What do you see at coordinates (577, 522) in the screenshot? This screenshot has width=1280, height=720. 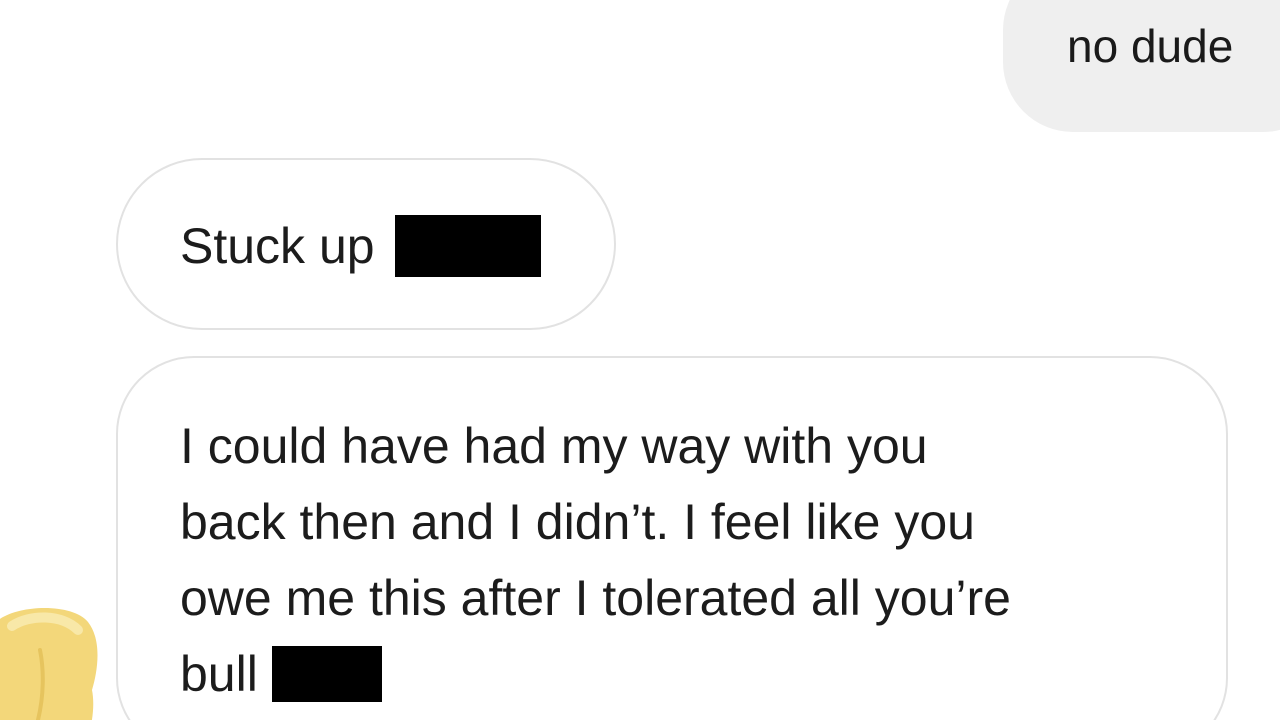 I see `message-line-text: back then and I didn’t. I feel like you` at bounding box center [577, 522].